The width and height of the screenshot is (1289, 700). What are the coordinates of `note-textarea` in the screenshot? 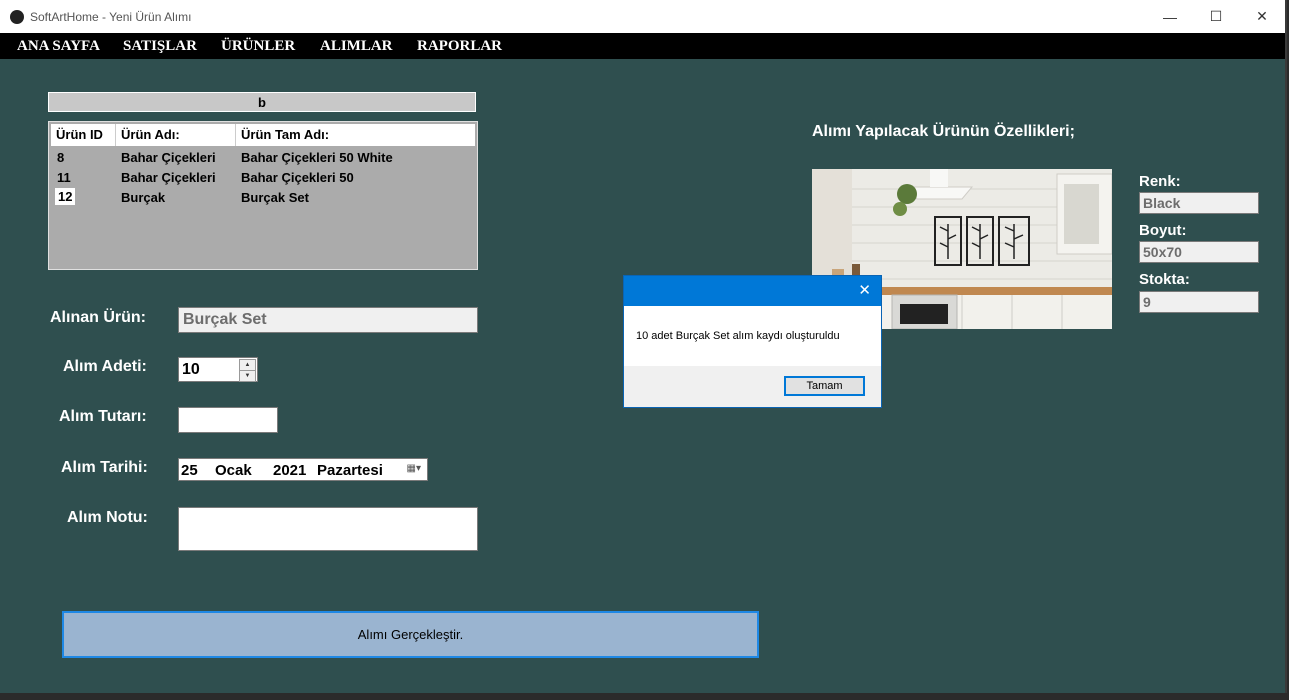 It's located at (328, 529).